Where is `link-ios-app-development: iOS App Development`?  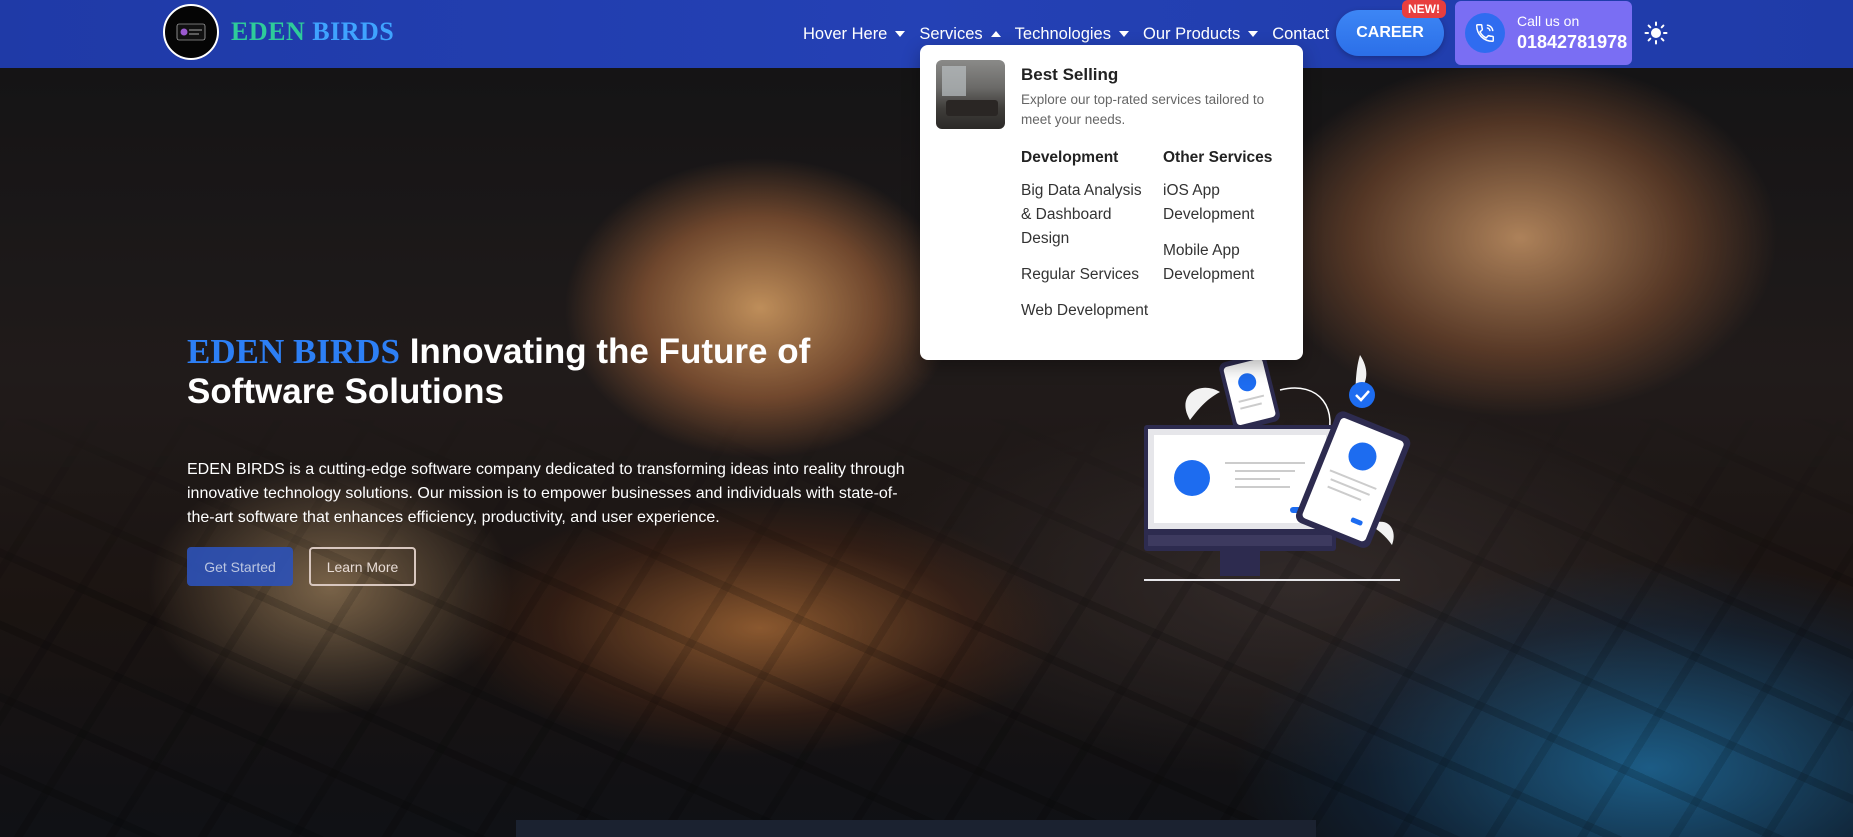 link-ios-app-development: iOS App Development is located at coordinates (1228, 203).